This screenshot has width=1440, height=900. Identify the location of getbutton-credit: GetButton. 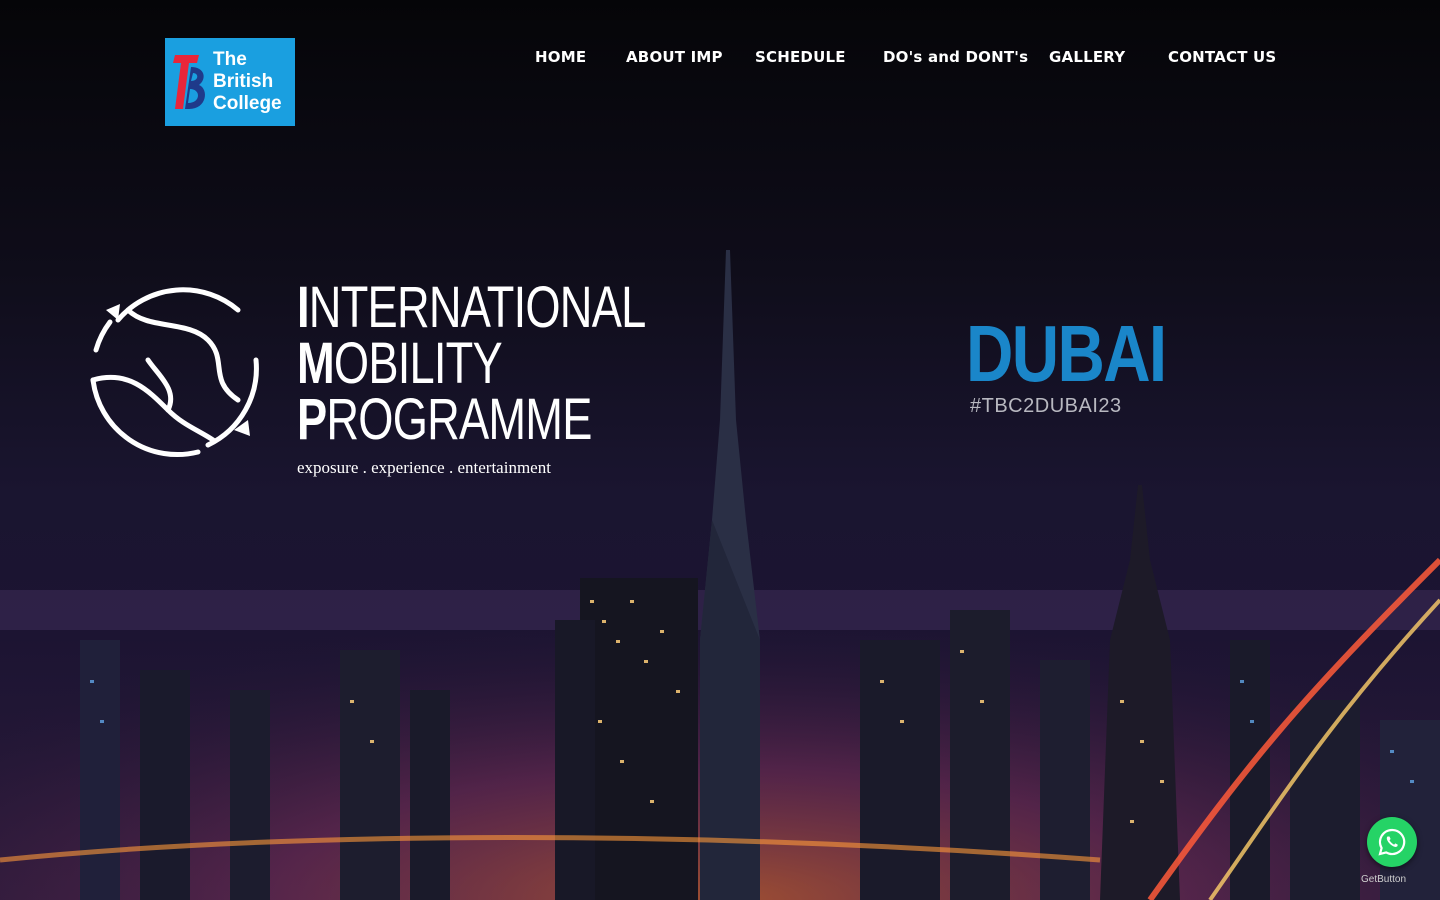
(1383, 879).